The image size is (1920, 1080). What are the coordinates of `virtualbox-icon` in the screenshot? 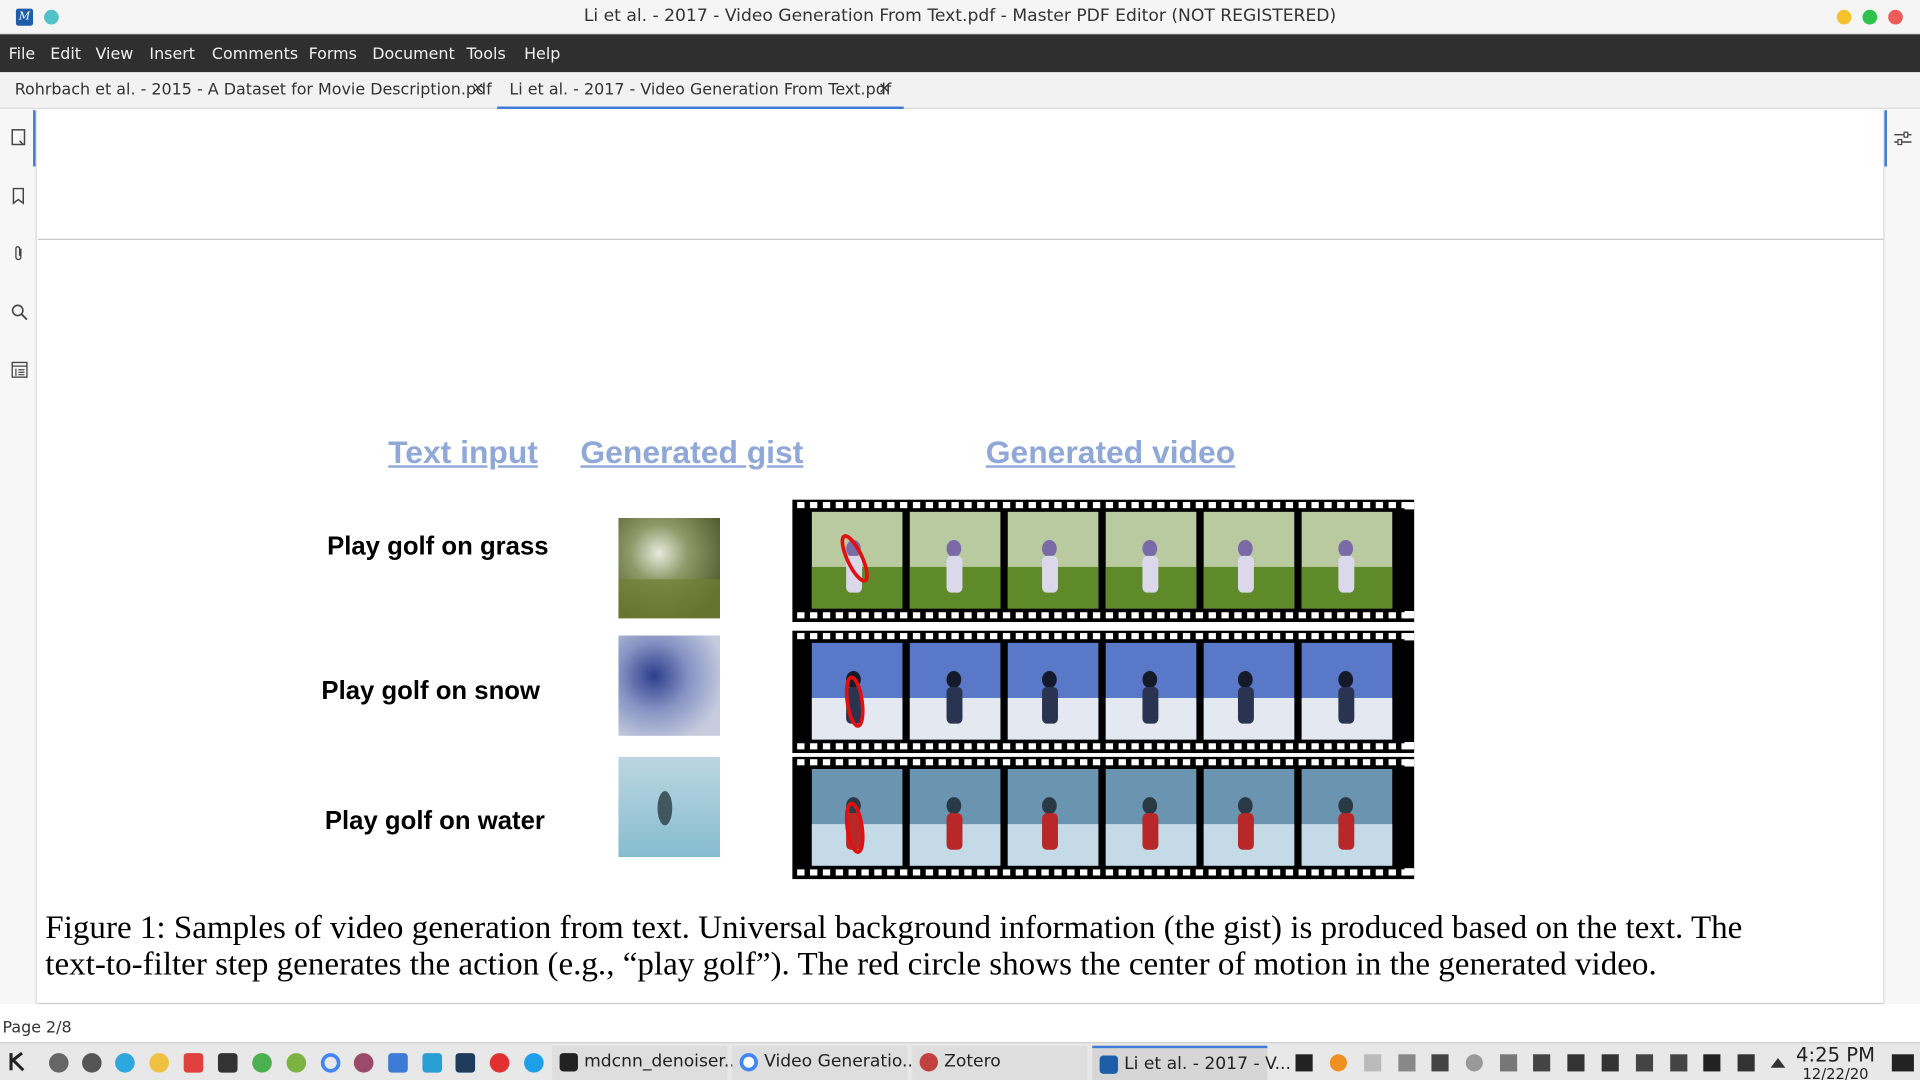 It's located at (432, 1063).